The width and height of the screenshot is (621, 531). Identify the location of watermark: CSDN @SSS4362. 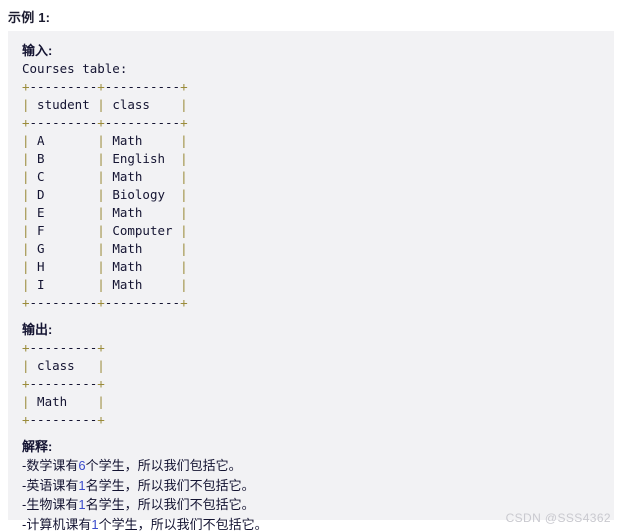
(558, 518).